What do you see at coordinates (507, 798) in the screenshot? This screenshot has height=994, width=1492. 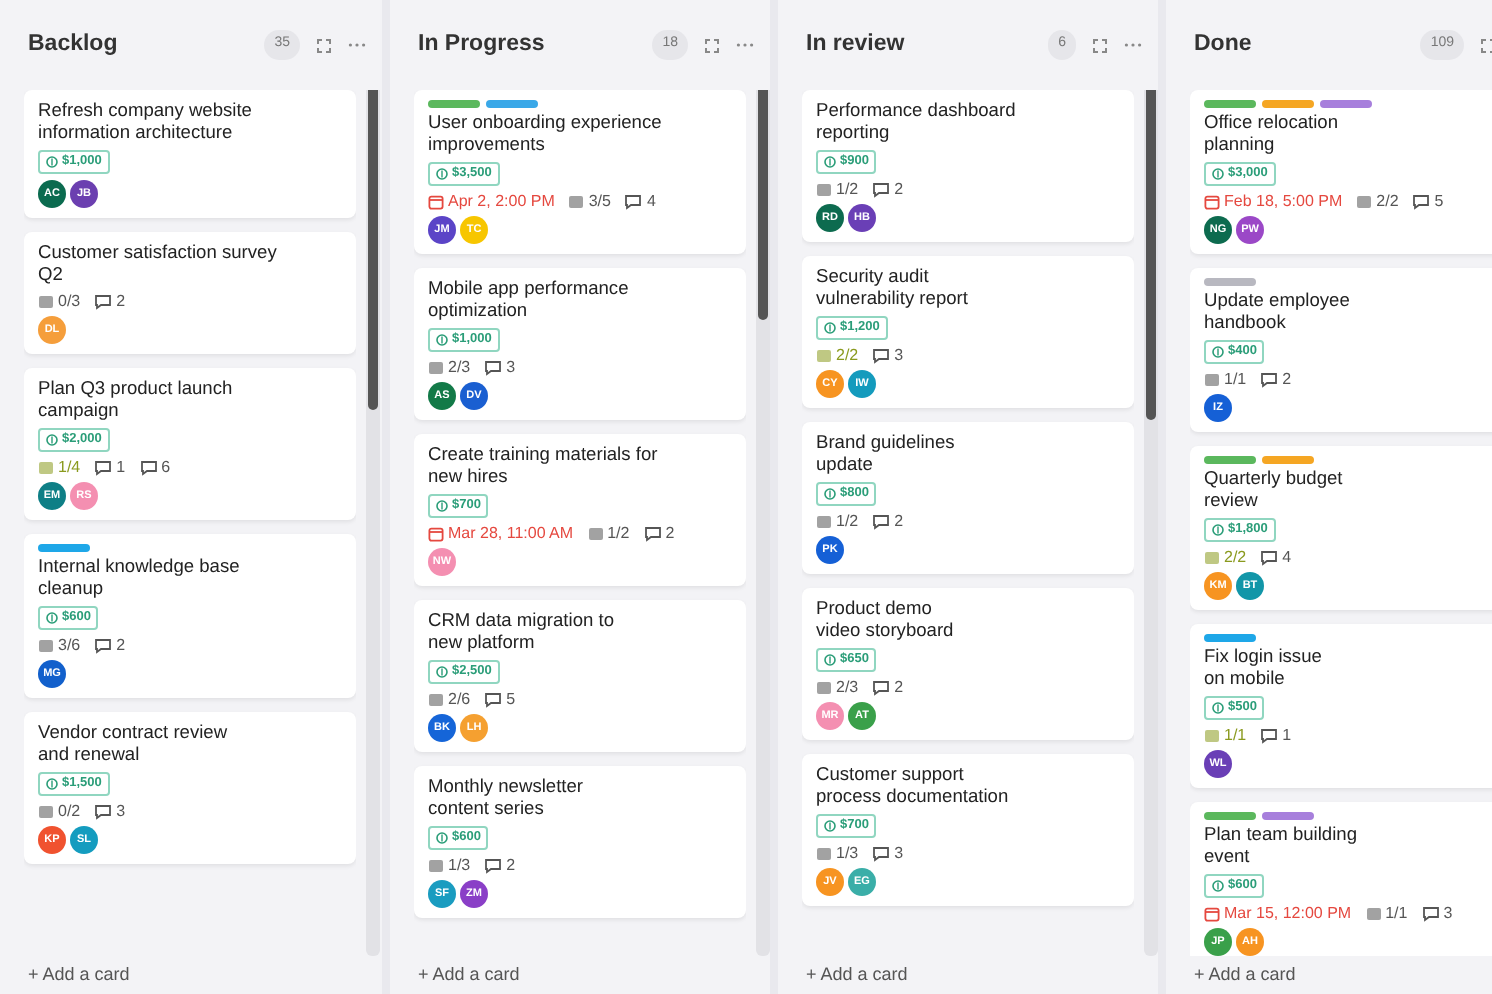 I see `card-title: Monthly newsletter content series` at bounding box center [507, 798].